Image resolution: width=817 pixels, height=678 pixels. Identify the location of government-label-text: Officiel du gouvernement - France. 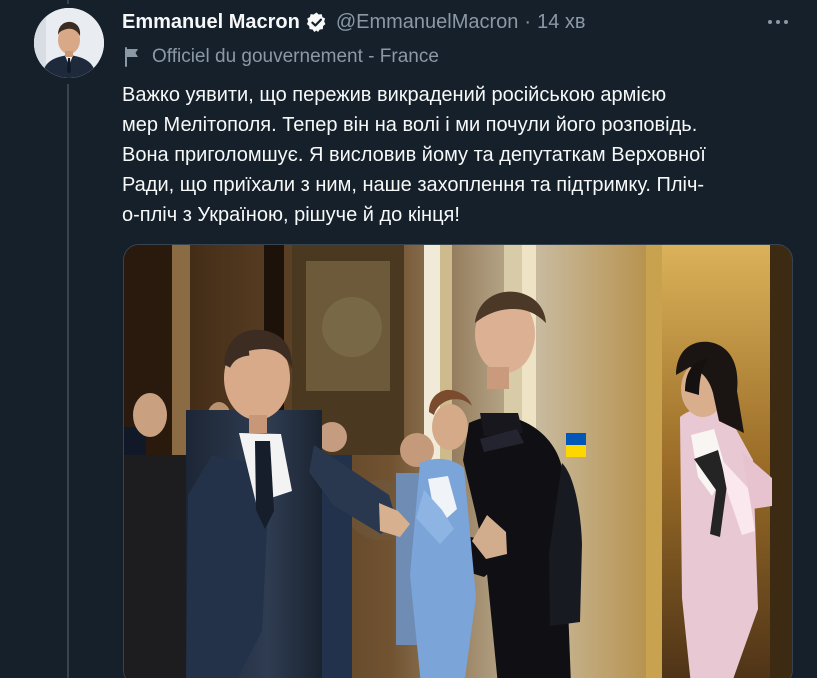
(295, 56).